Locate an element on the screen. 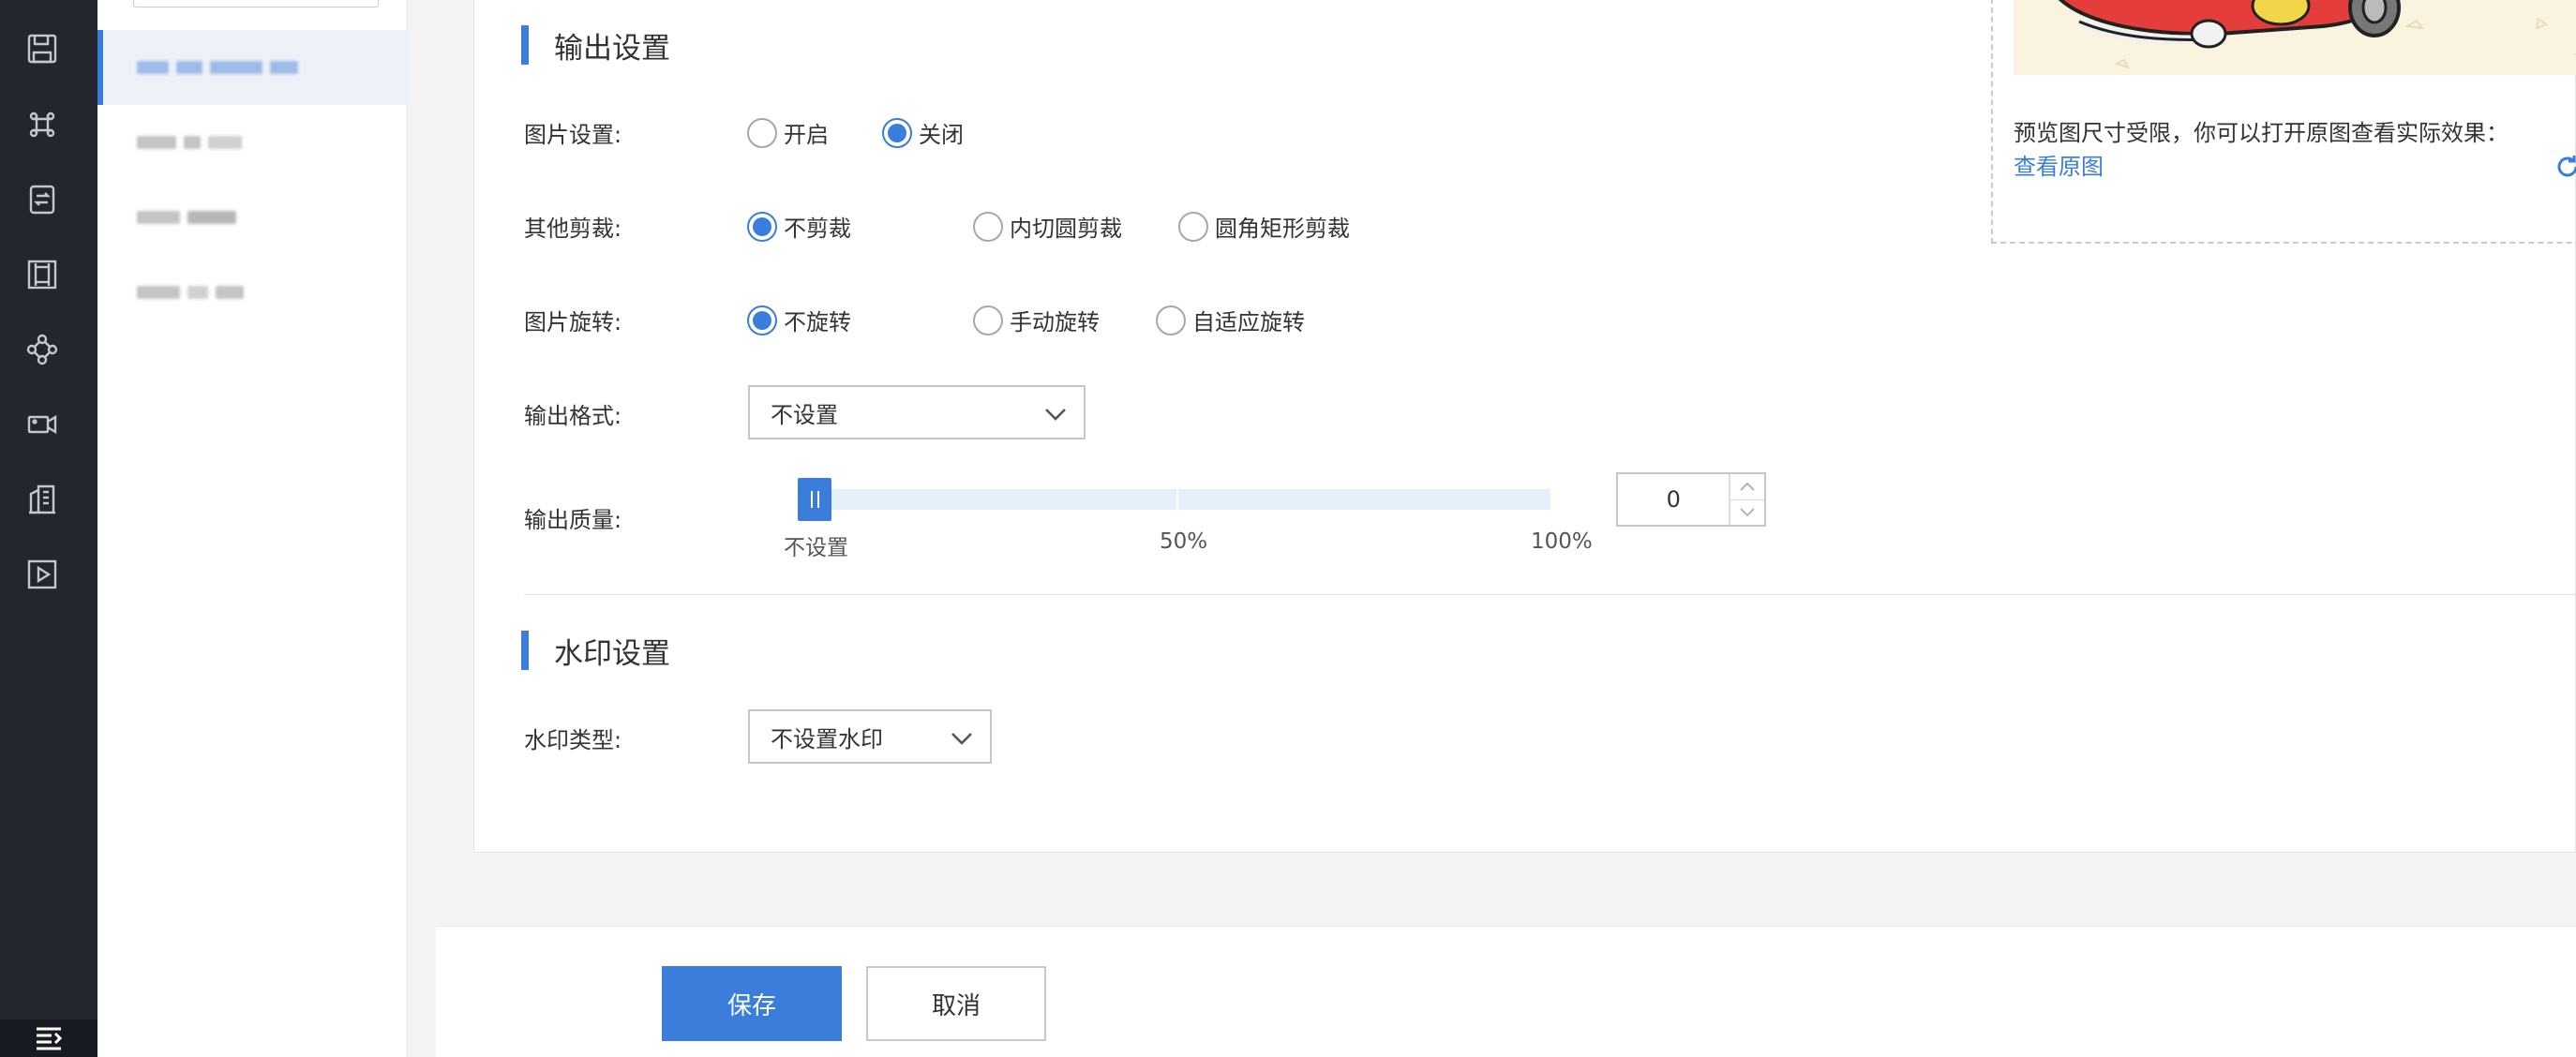 The width and height of the screenshot is (2576, 1057). crop-label: 其他剪裁: is located at coordinates (573, 229).